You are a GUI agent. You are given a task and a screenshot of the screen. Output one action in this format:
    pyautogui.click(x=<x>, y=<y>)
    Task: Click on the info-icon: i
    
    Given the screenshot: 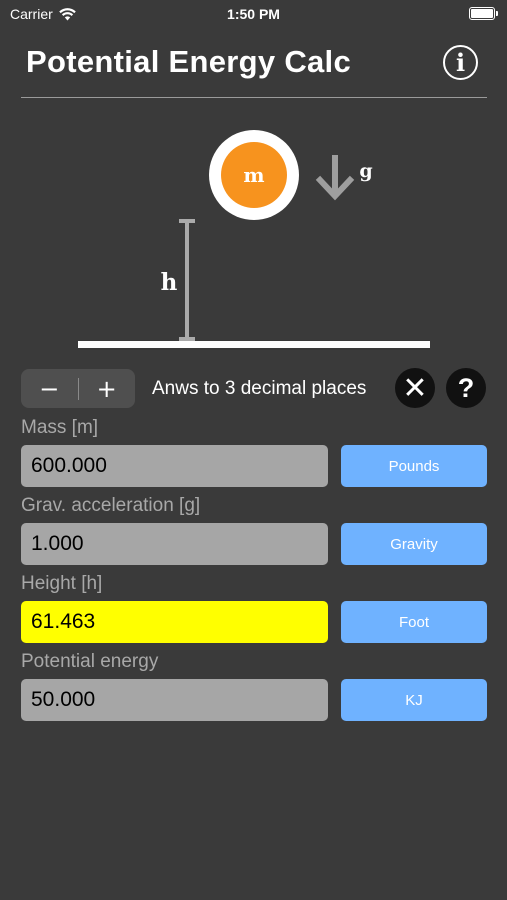 What is the action you would take?
    pyautogui.click(x=460, y=62)
    